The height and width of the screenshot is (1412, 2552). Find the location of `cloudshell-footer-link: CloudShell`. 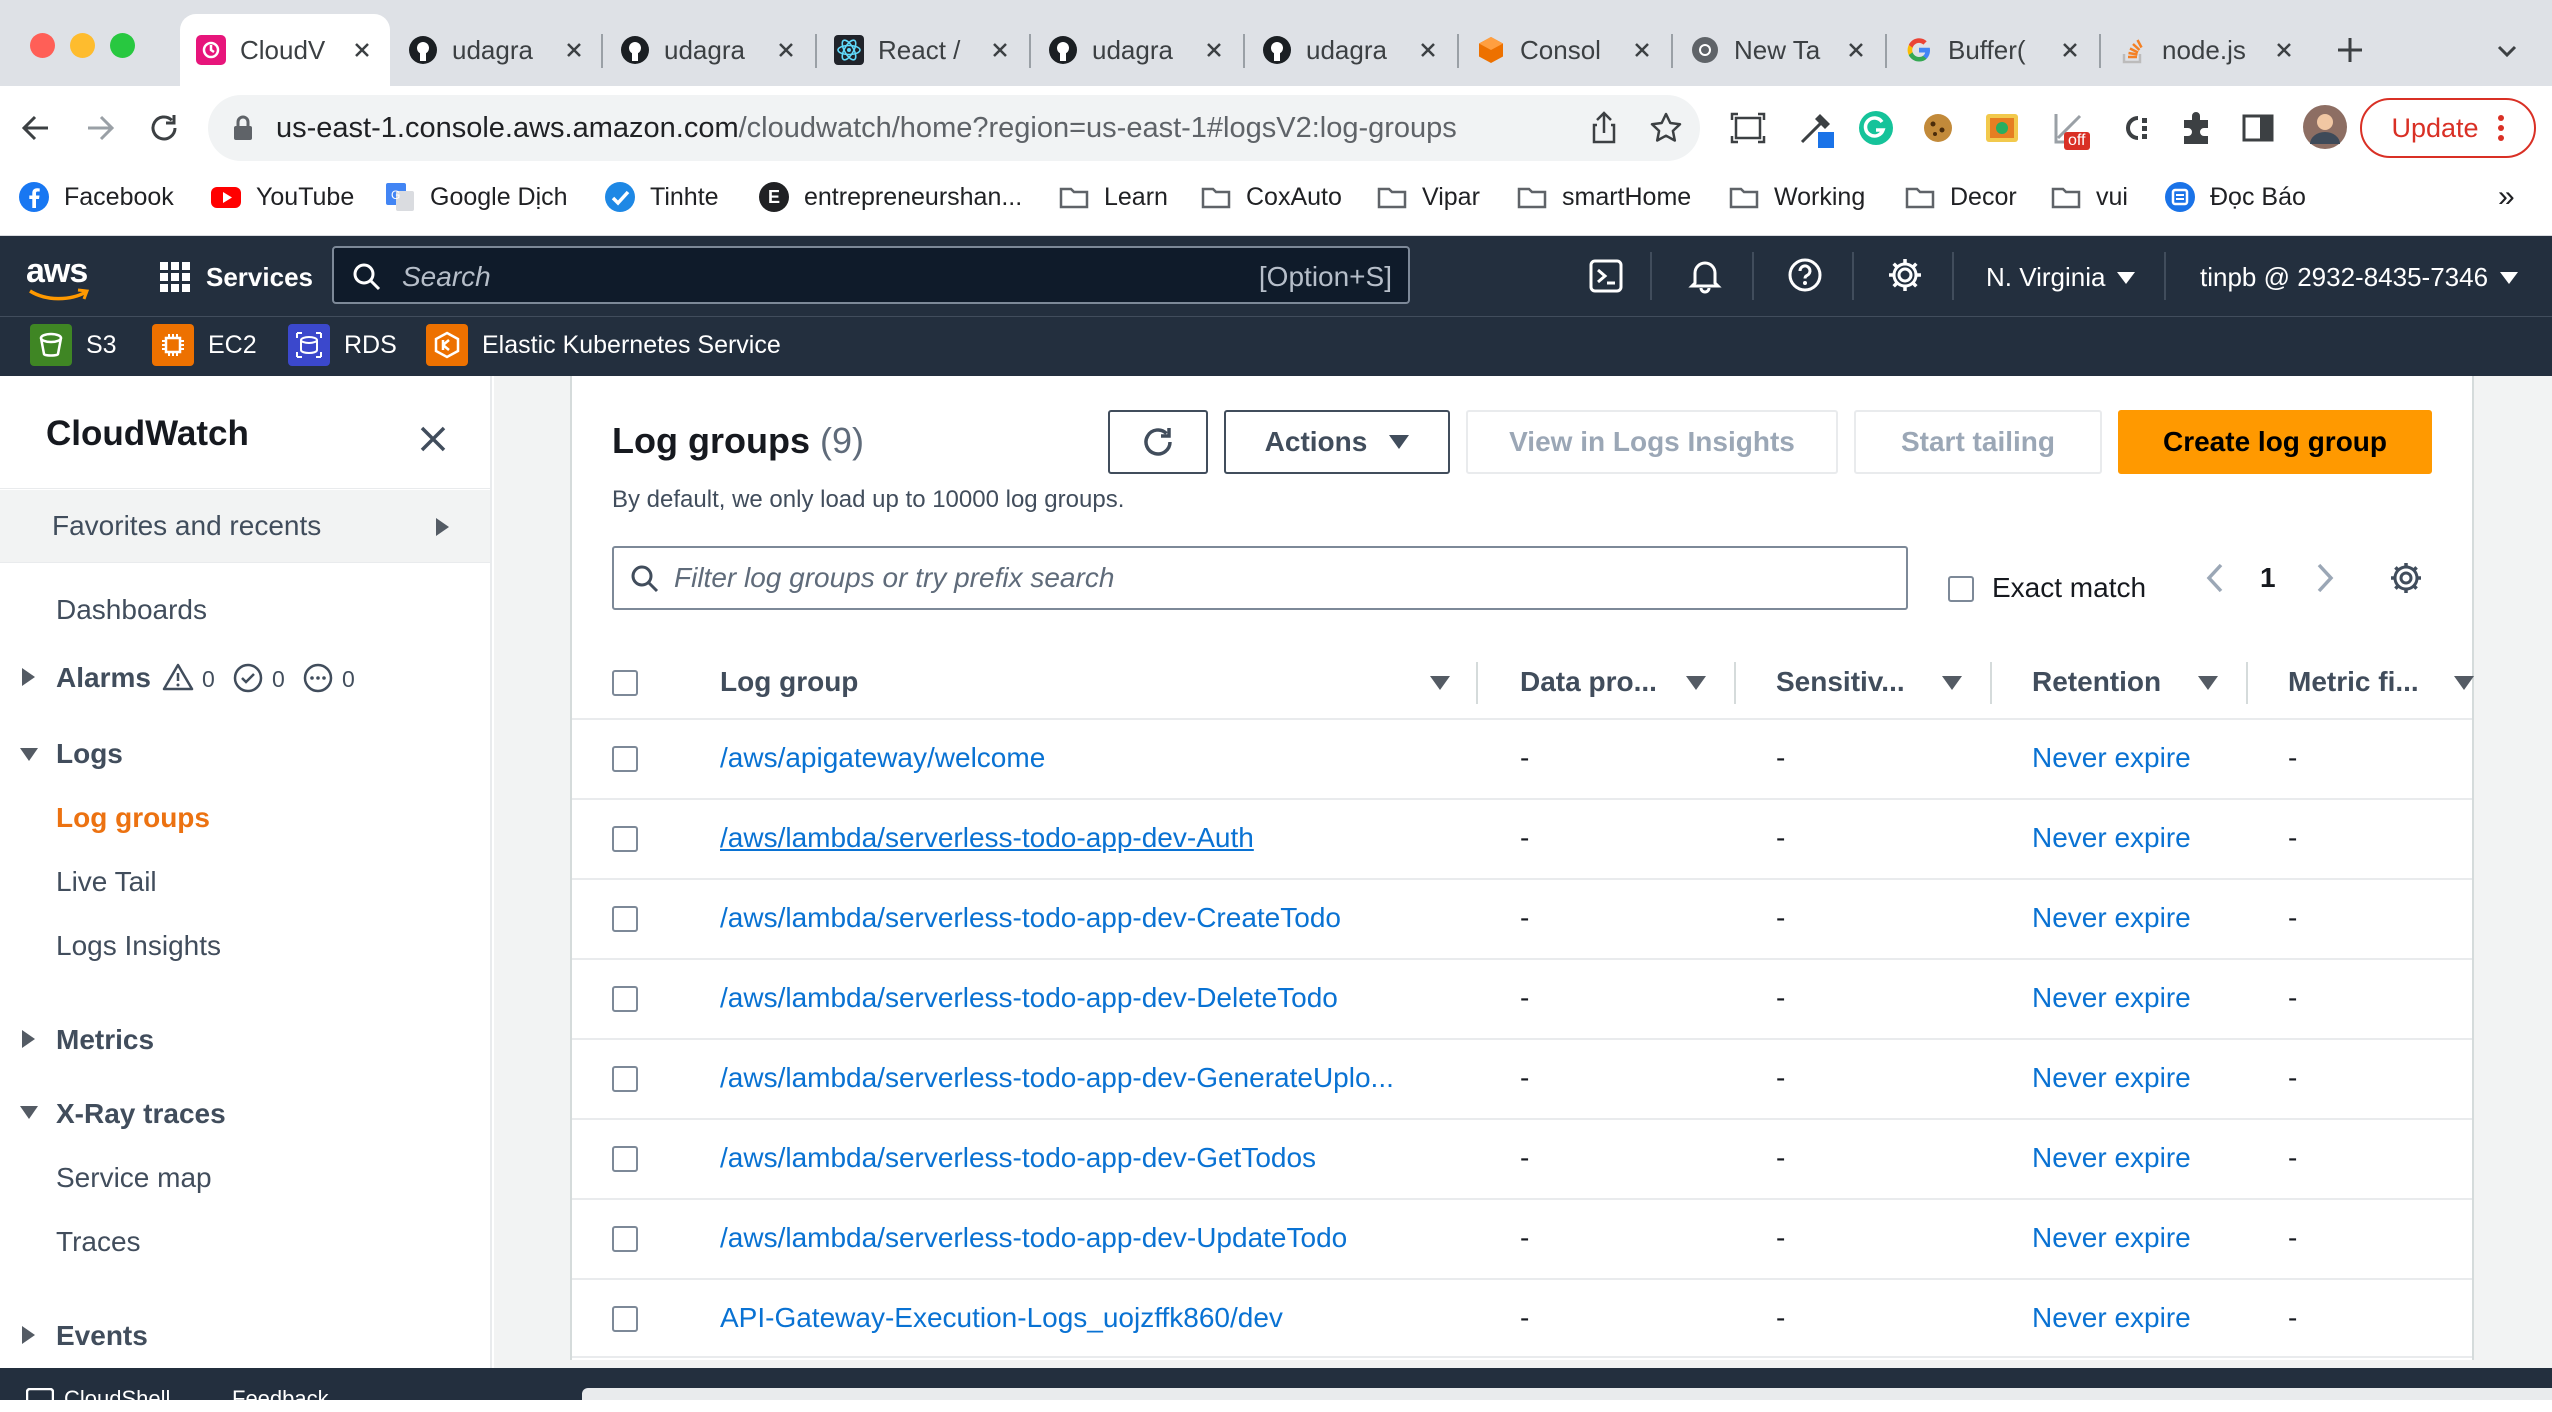

cloudshell-footer-link: CloudShell is located at coordinates (117, 1399).